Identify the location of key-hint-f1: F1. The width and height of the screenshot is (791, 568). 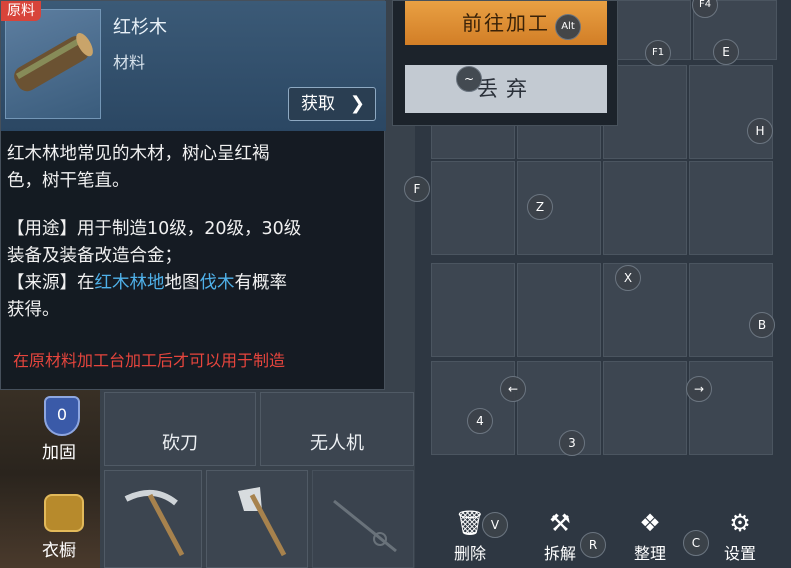
(658, 53).